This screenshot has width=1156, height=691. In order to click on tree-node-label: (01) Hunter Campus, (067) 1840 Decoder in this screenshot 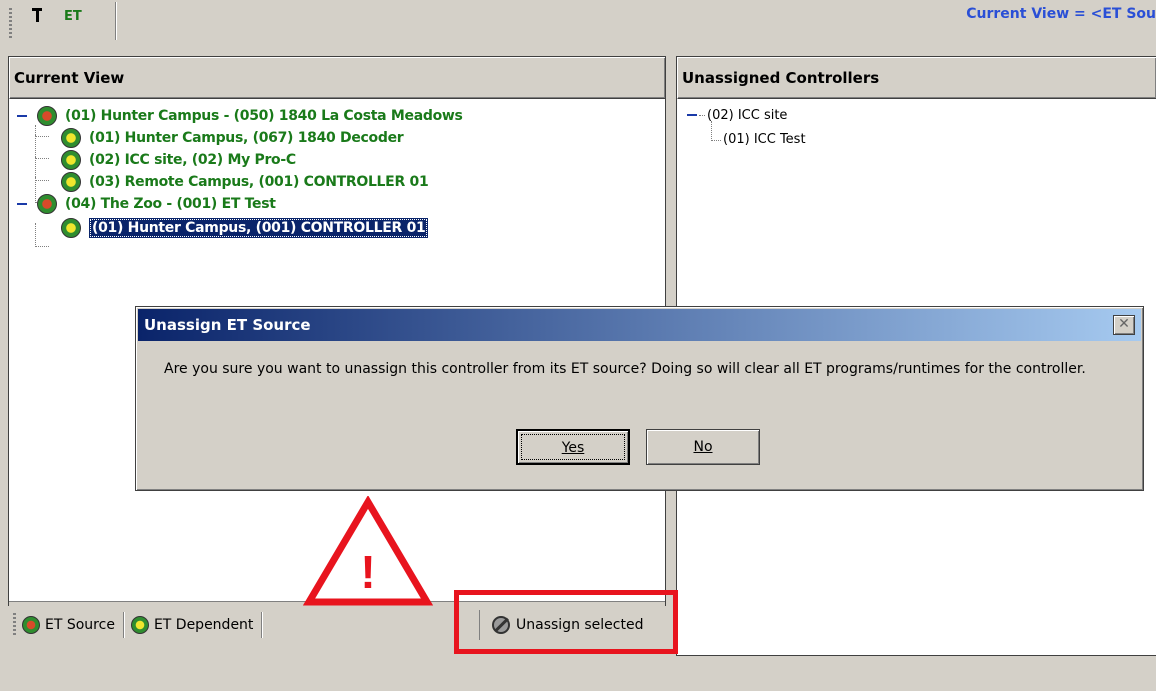, I will do `click(246, 138)`.